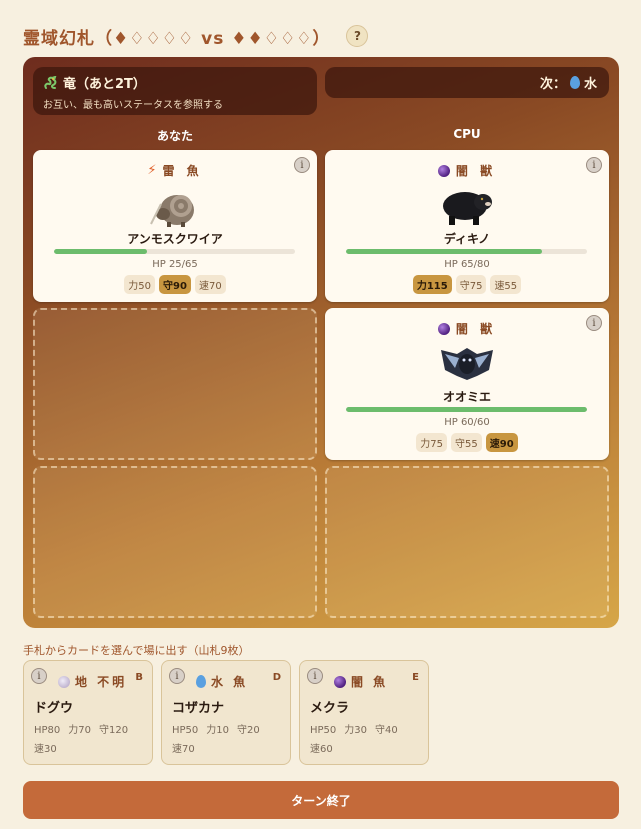 The width and height of the screenshot is (641, 829). I want to click on card-name: ドグウ, so click(54, 708).